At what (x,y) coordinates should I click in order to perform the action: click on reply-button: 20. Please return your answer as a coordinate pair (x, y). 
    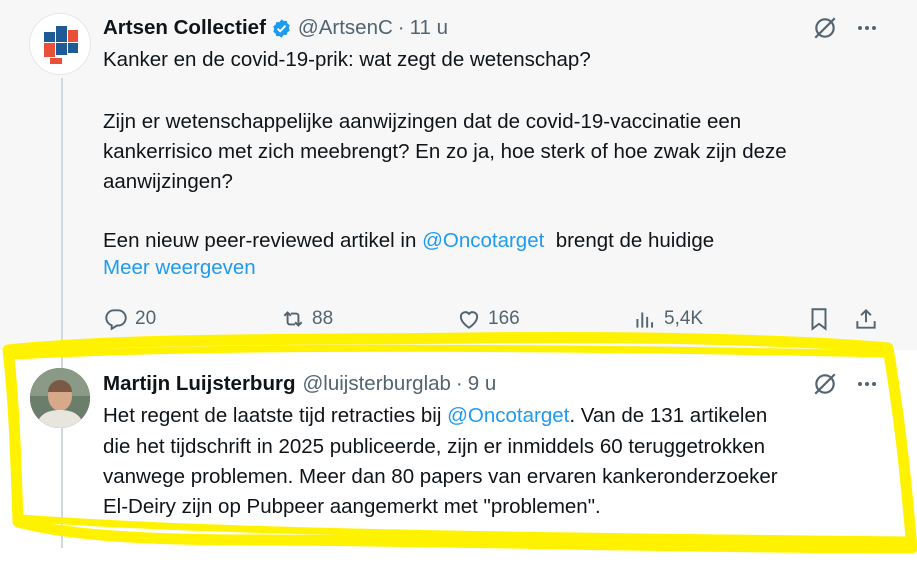
    Looking at the image, I should click on (129, 319).